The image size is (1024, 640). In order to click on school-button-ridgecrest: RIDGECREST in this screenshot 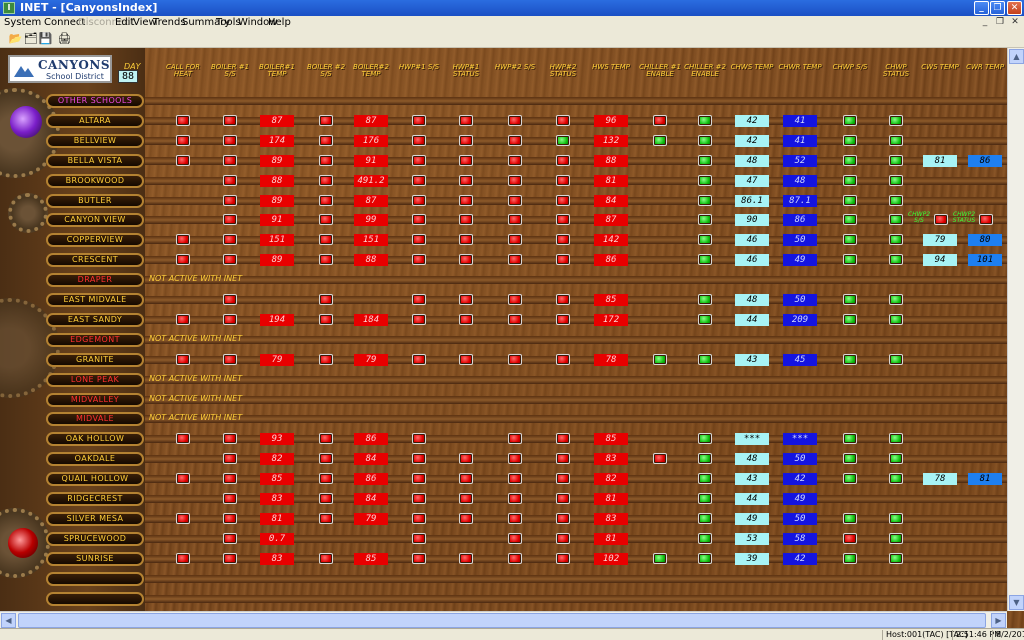, I will do `click(95, 499)`.